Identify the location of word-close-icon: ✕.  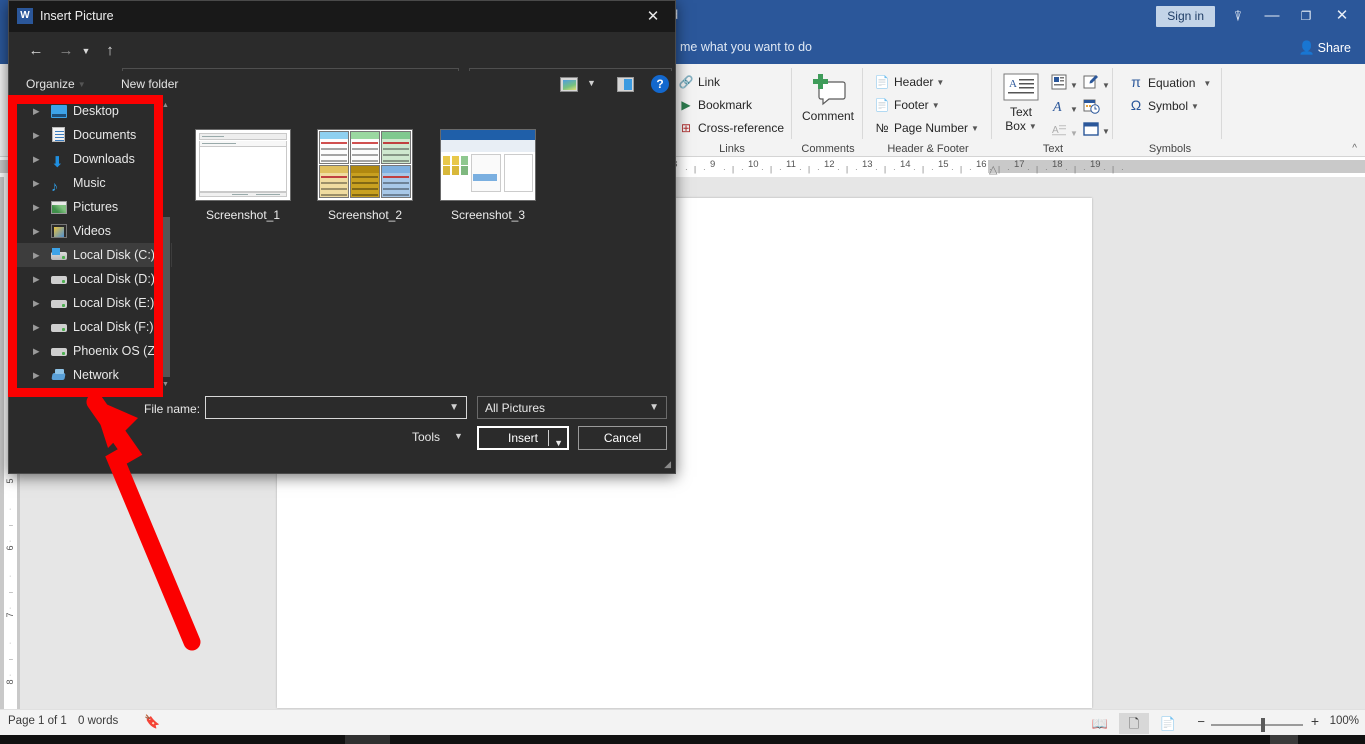
(1342, 16).